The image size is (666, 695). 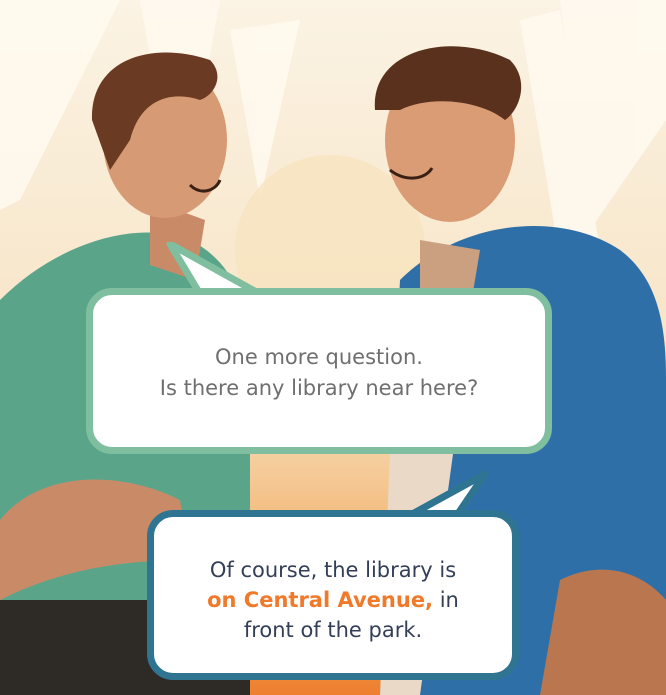 What do you see at coordinates (333, 630) in the screenshot?
I see `speech-line-3: front of the park.` at bounding box center [333, 630].